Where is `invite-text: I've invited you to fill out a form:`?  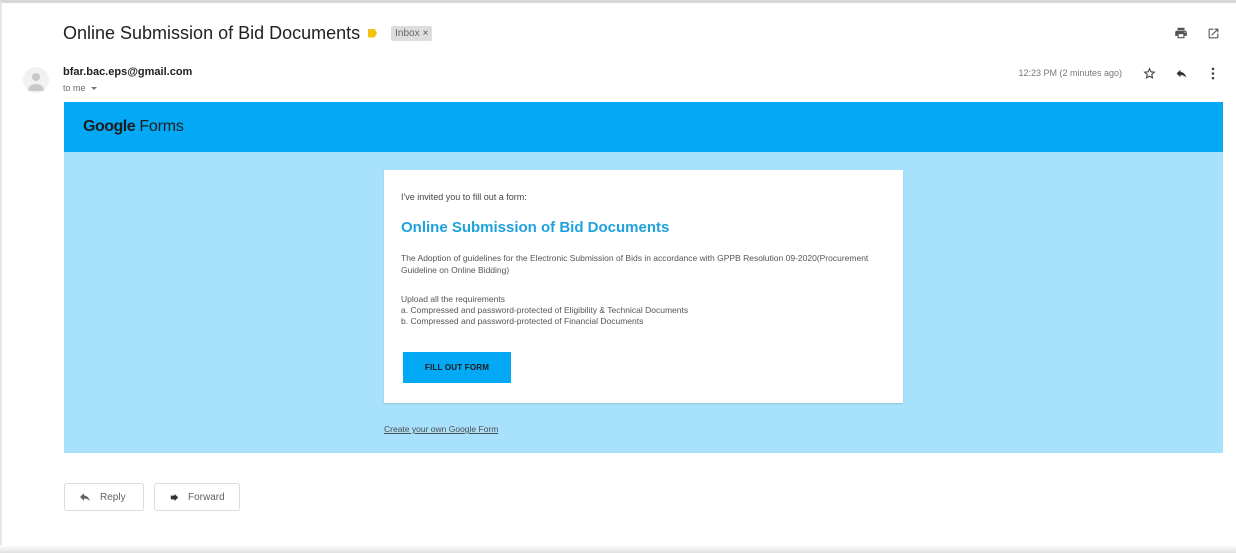 invite-text: I've invited you to fill out a form: is located at coordinates (464, 197).